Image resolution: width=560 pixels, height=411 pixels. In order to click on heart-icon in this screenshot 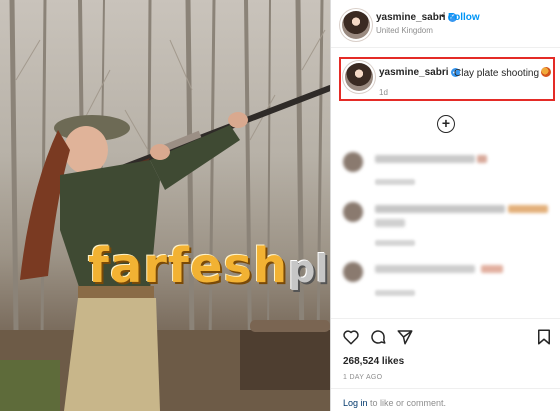, I will do `click(351, 337)`.